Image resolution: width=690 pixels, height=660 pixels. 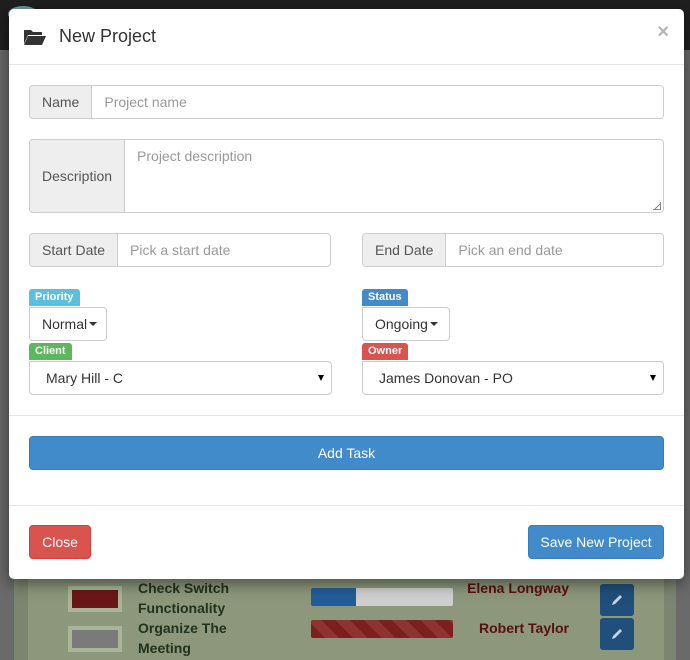 I want to click on task-title: Organize The Meeting, so click(x=182, y=638).